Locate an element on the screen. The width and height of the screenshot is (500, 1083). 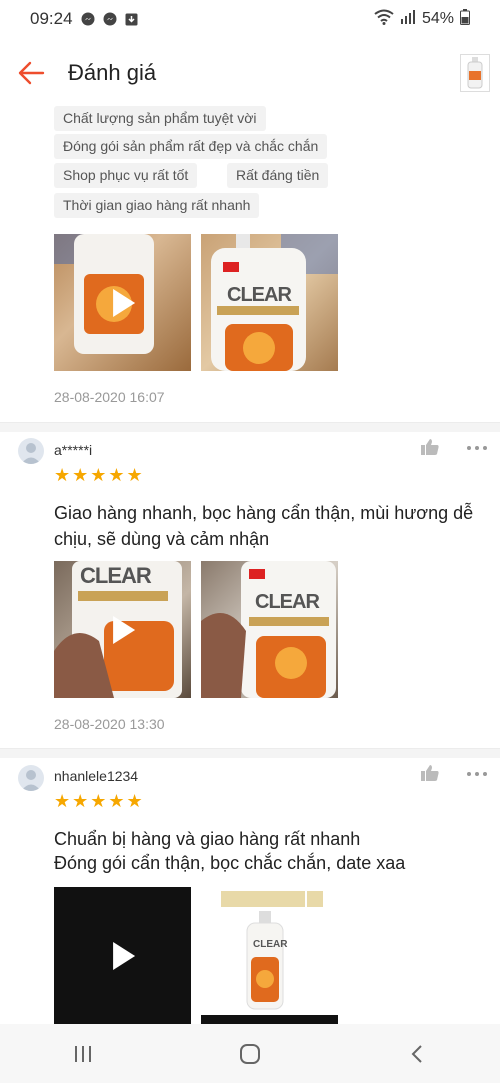
back-nav-button is located at coordinates (417, 1054).